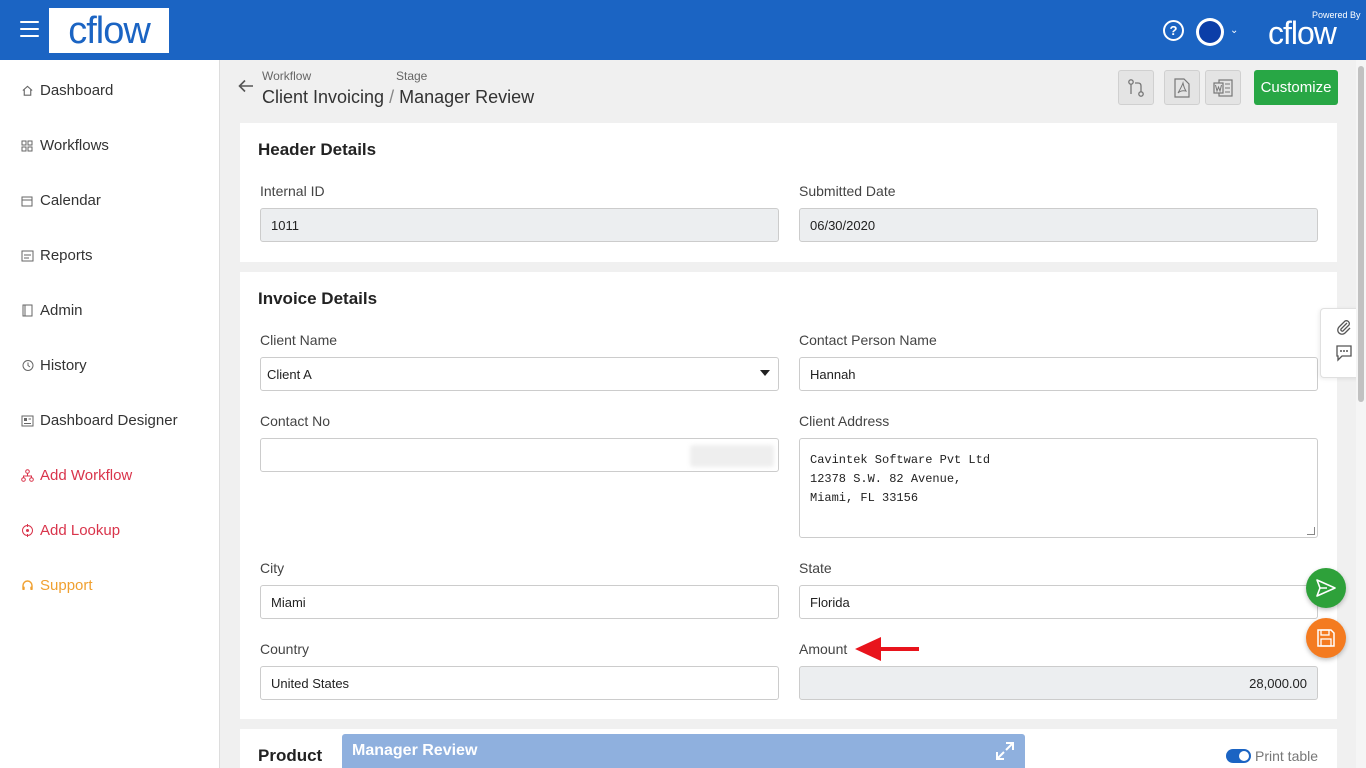 This screenshot has height=768, width=1366. What do you see at coordinates (66, 585) in the screenshot?
I see `sidebar-item-label: Support` at bounding box center [66, 585].